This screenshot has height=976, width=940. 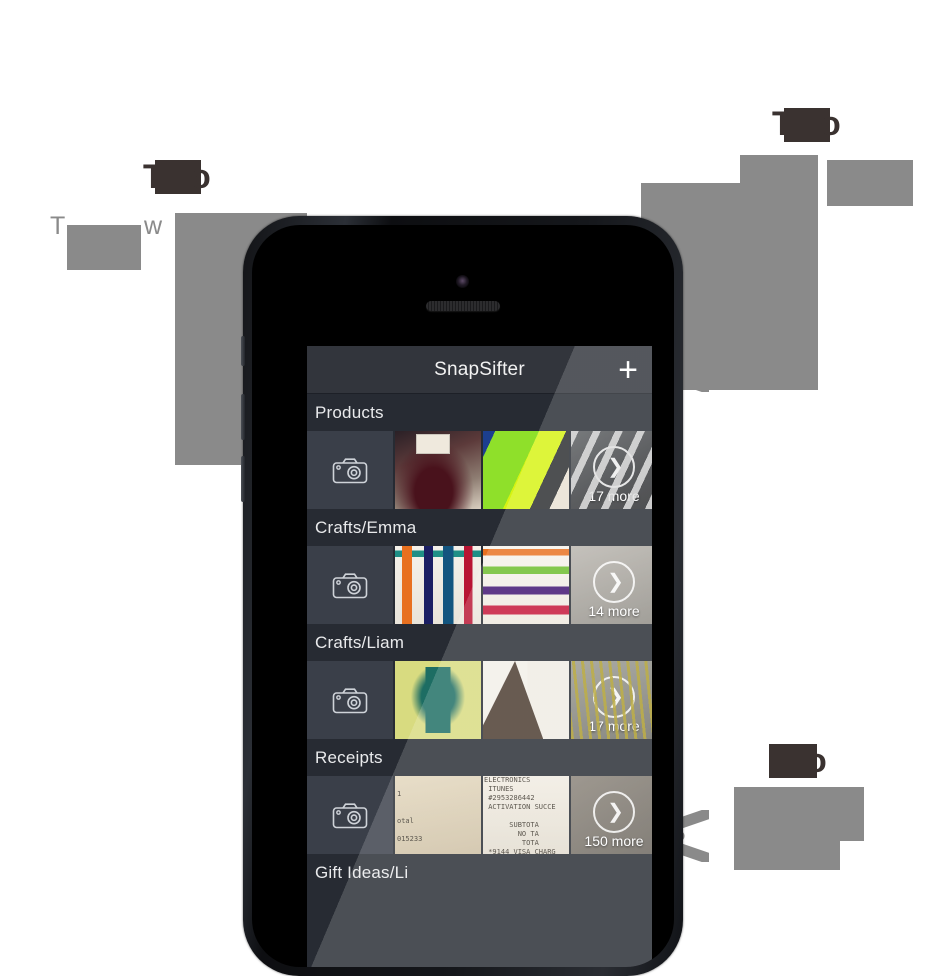 What do you see at coordinates (362, 872) in the screenshot?
I see `section-title: Gift Ideas/Li` at bounding box center [362, 872].